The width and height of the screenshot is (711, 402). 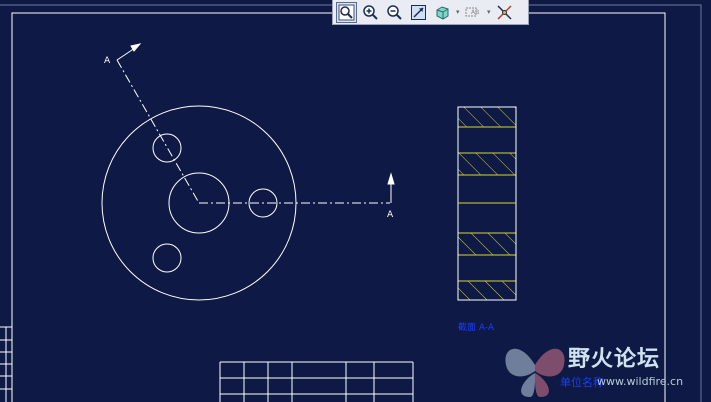 I want to click on butterfly-logo-icon, so click(x=535, y=372).